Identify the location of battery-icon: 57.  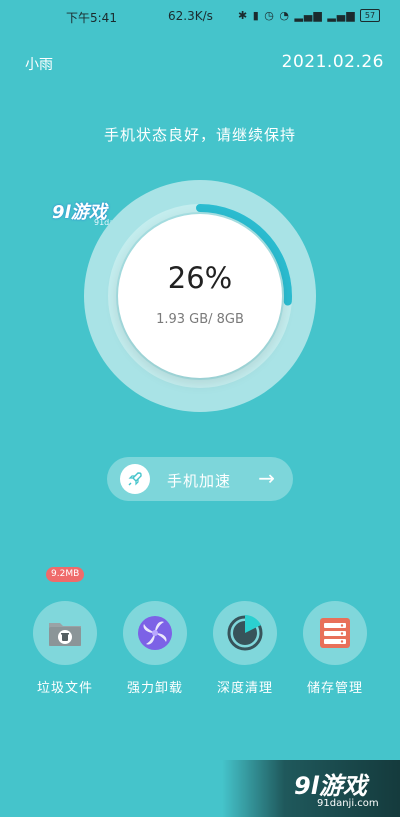
(370, 15).